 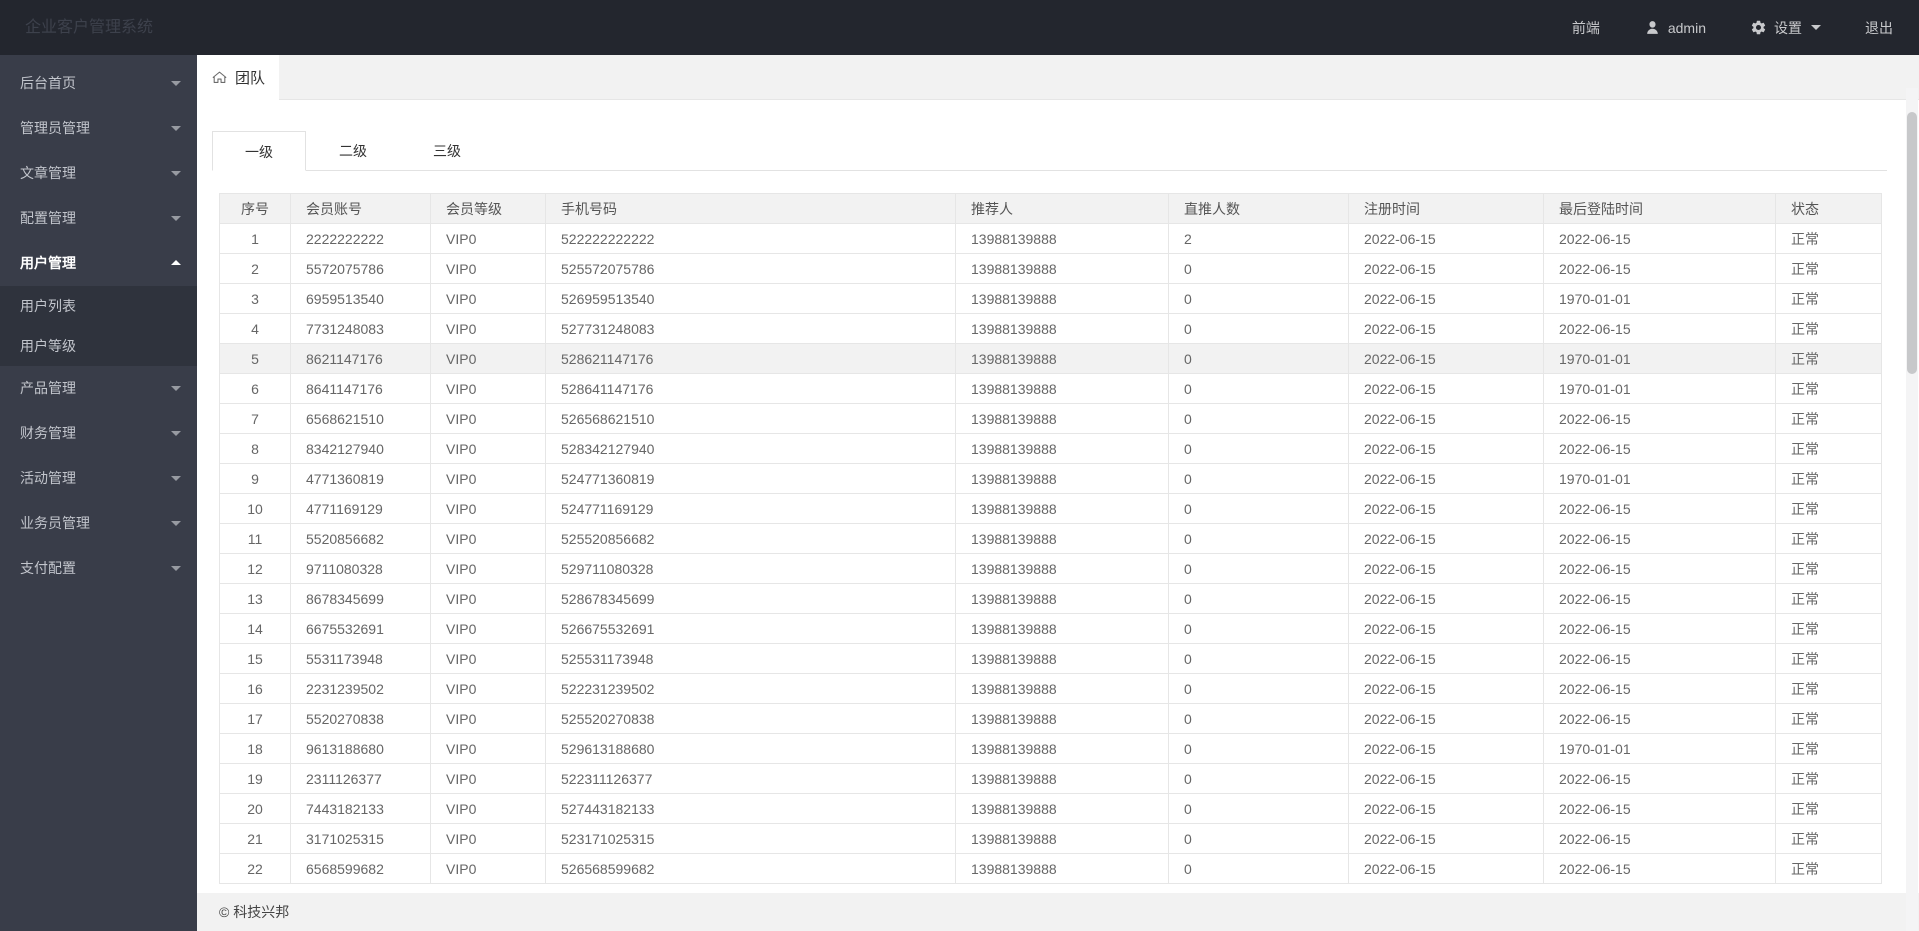 What do you see at coordinates (1785, 28) in the screenshot?
I see `settings-menu: 设置` at bounding box center [1785, 28].